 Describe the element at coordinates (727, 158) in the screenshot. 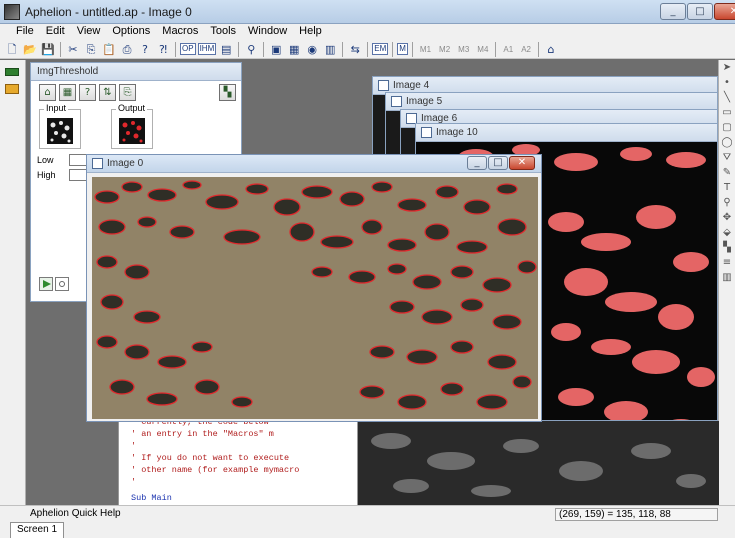

I see `polygon-icon: ⛛` at that location.